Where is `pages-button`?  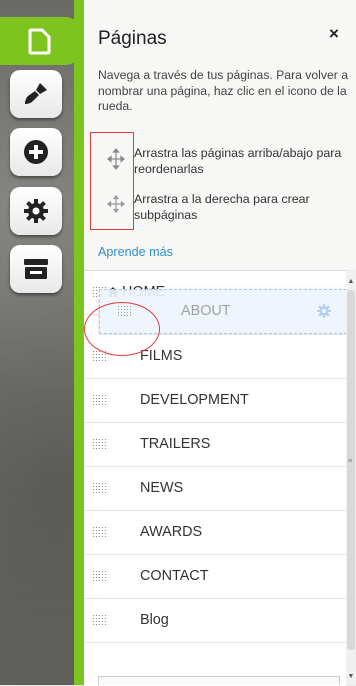 pages-button is located at coordinates (40, 41).